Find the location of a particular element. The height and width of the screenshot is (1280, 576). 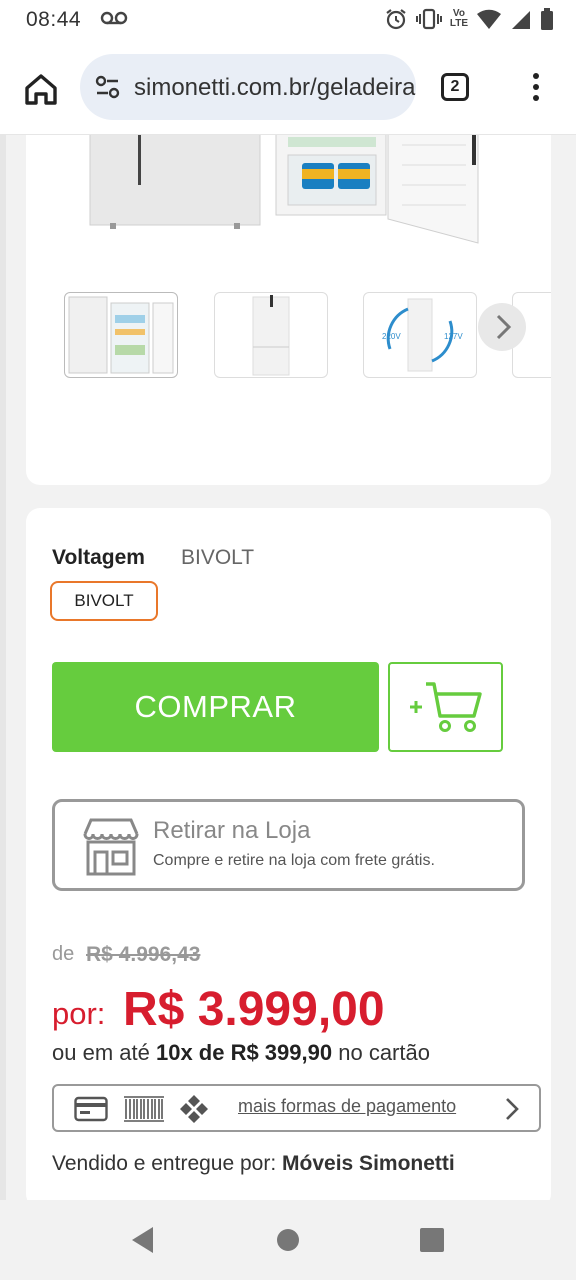

more-payment-link: mais formas de pagamento is located at coordinates (347, 1106).